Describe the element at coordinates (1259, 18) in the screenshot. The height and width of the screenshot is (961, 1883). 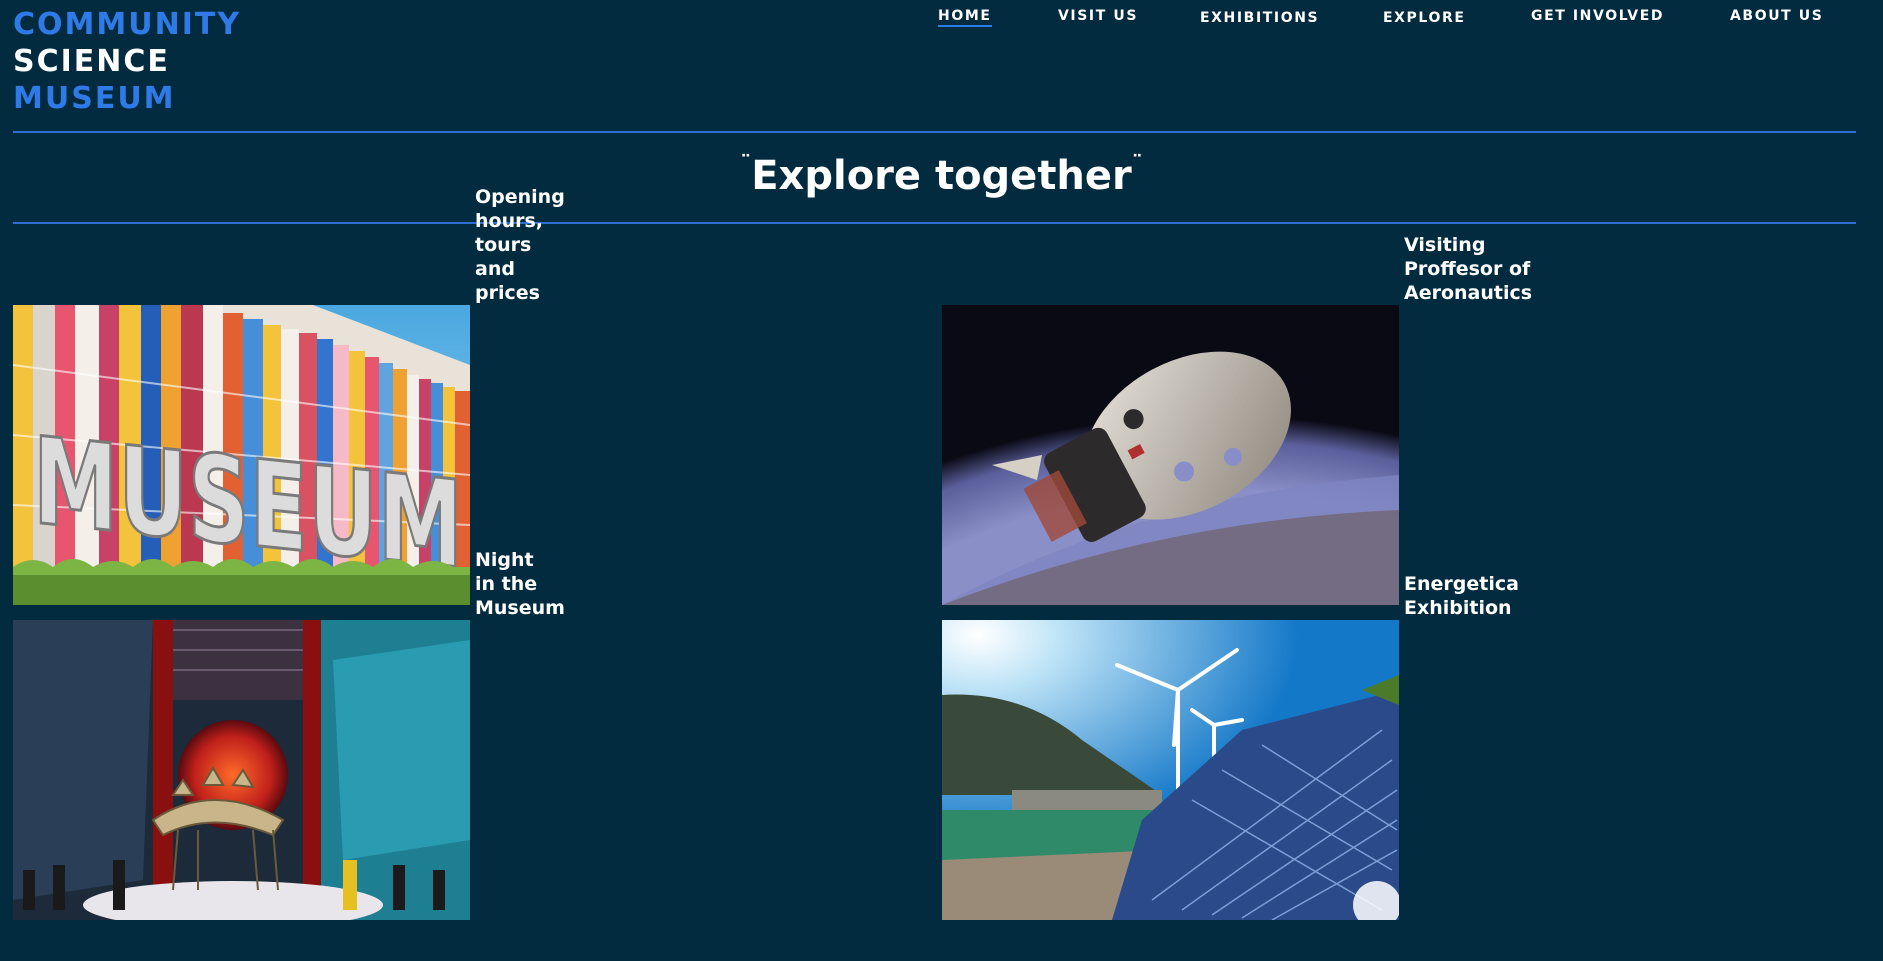
I see `nav-exhibitions: EXHIBITIONS` at that location.